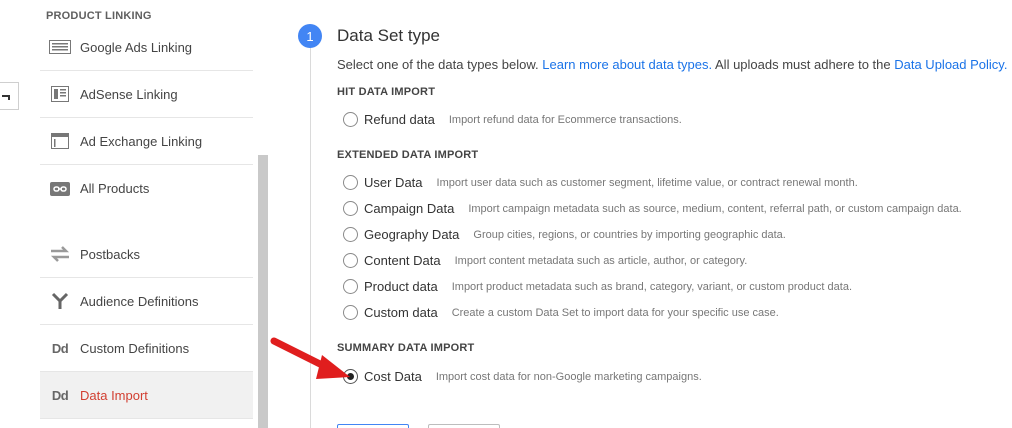 The height and width of the screenshot is (428, 1012). Describe the element at coordinates (60, 254) in the screenshot. I see `postbacks-icon` at that location.